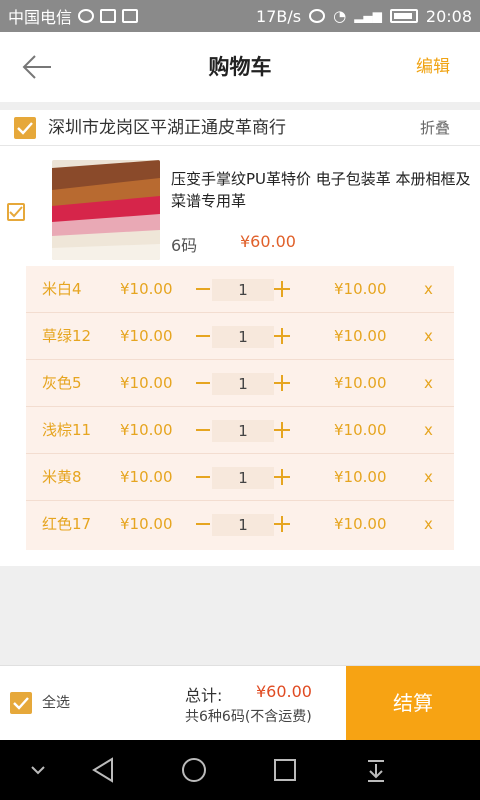 This screenshot has height=800, width=480. What do you see at coordinates (376, 770) in the screenshot?
I see `notification-pull-icon` at bounding box center [376, 770].